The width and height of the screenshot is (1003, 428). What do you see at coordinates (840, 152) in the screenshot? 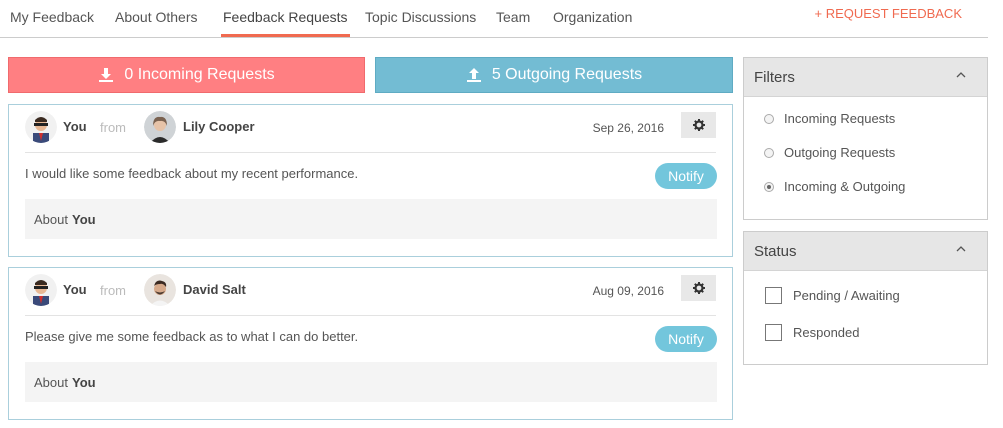
I see `filter-option-label: Outgoing Requests` at bounding box center [840, 152].